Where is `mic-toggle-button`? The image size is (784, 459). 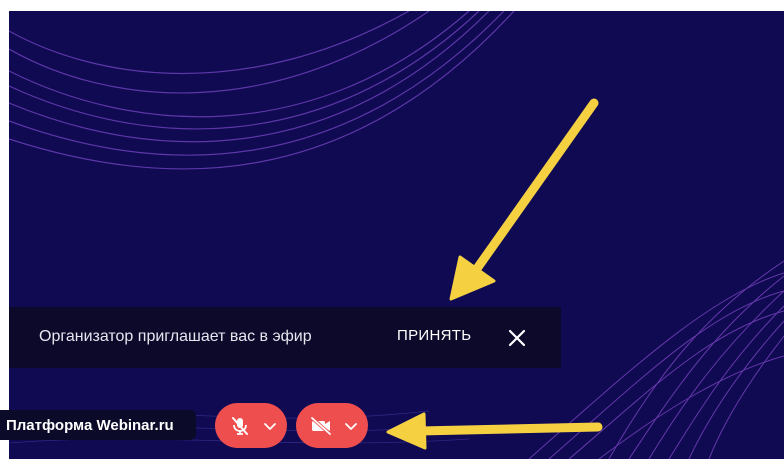
mic-toggle-button is located at coordinates (251, 425).